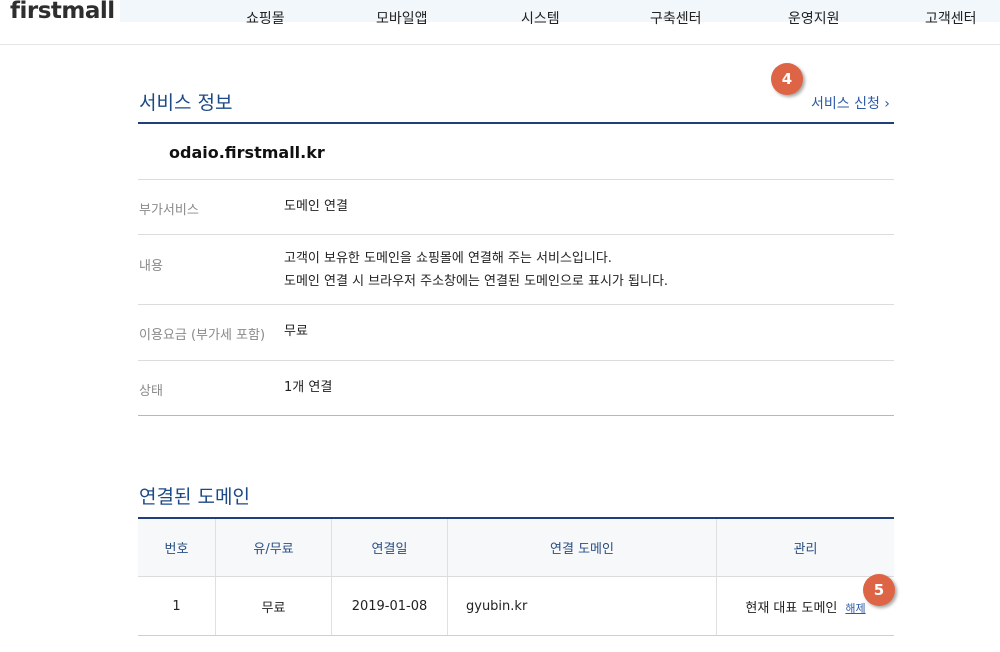 The width and height of the screenshot is (1000, 652). What do you see at coordinates (247, 152) in the screenshot?
I see `shop-domain: odaio.firstmall.kr` at bounding box center [247, 152].